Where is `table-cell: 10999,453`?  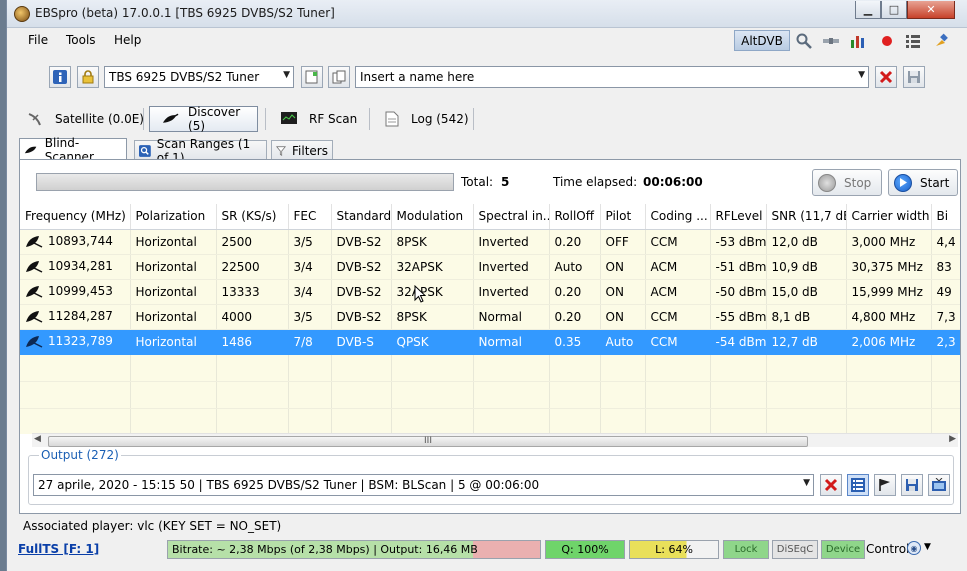
table-cell: 10999,453 is located at coordinates (75, 292).